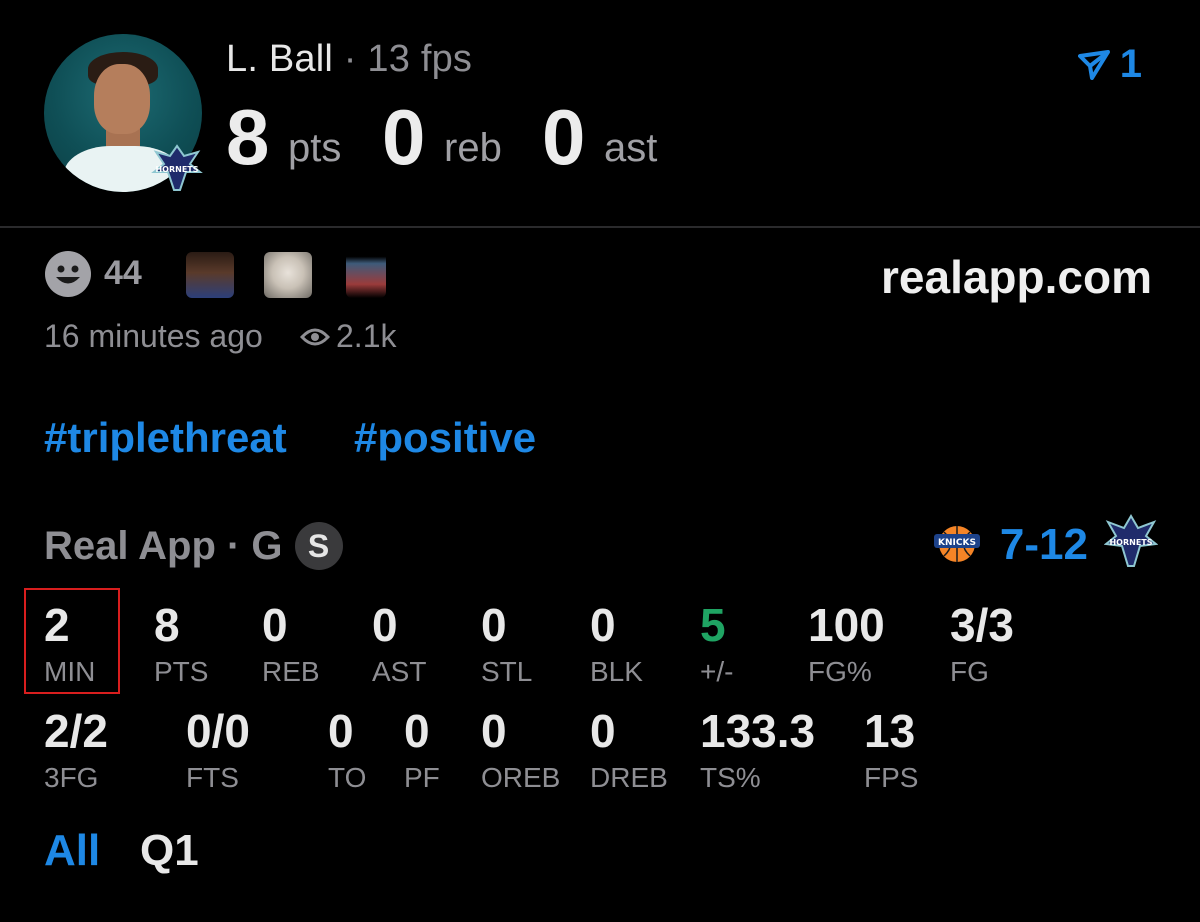  Describe the element at coordinates (891, 777) in the screenshot. I see `stat-label: FPS` at that location.